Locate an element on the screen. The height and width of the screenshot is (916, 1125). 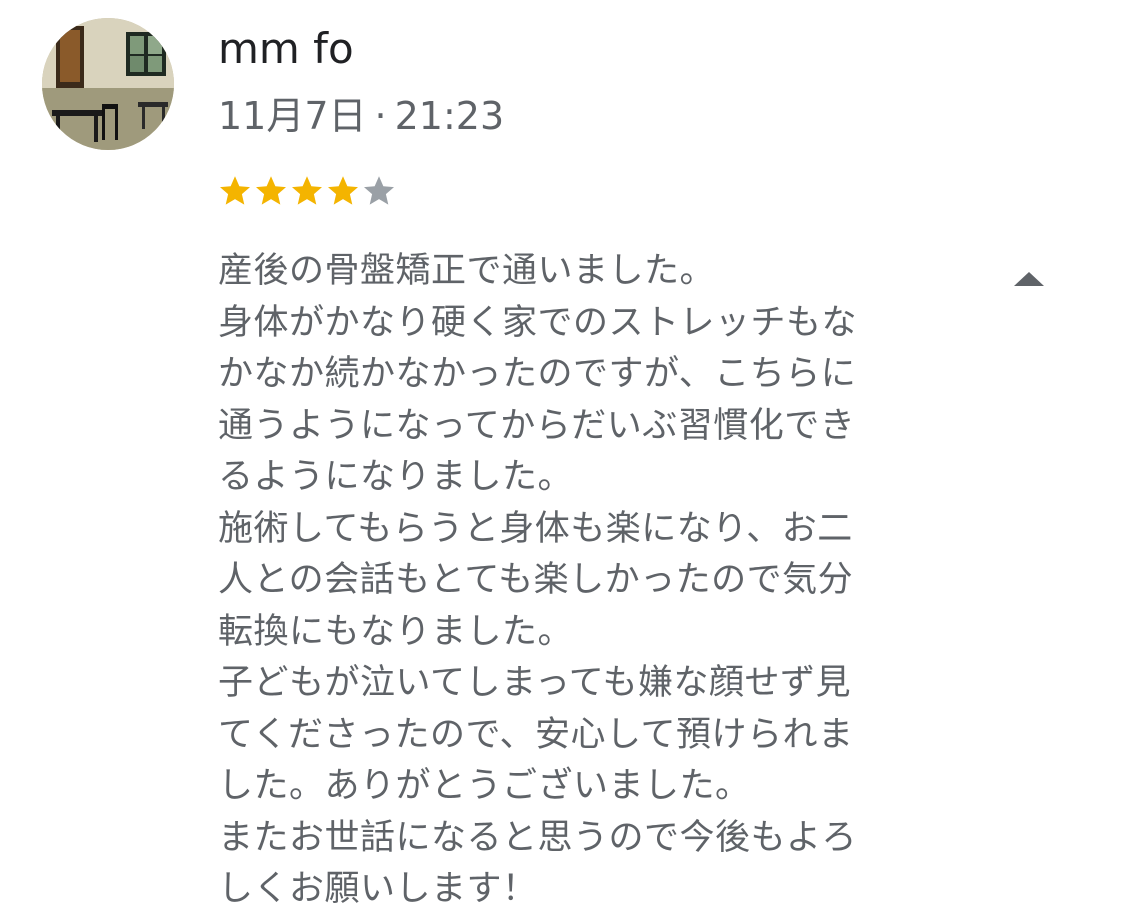
review-date: 11月7日 is located at coordinates (292, 116).